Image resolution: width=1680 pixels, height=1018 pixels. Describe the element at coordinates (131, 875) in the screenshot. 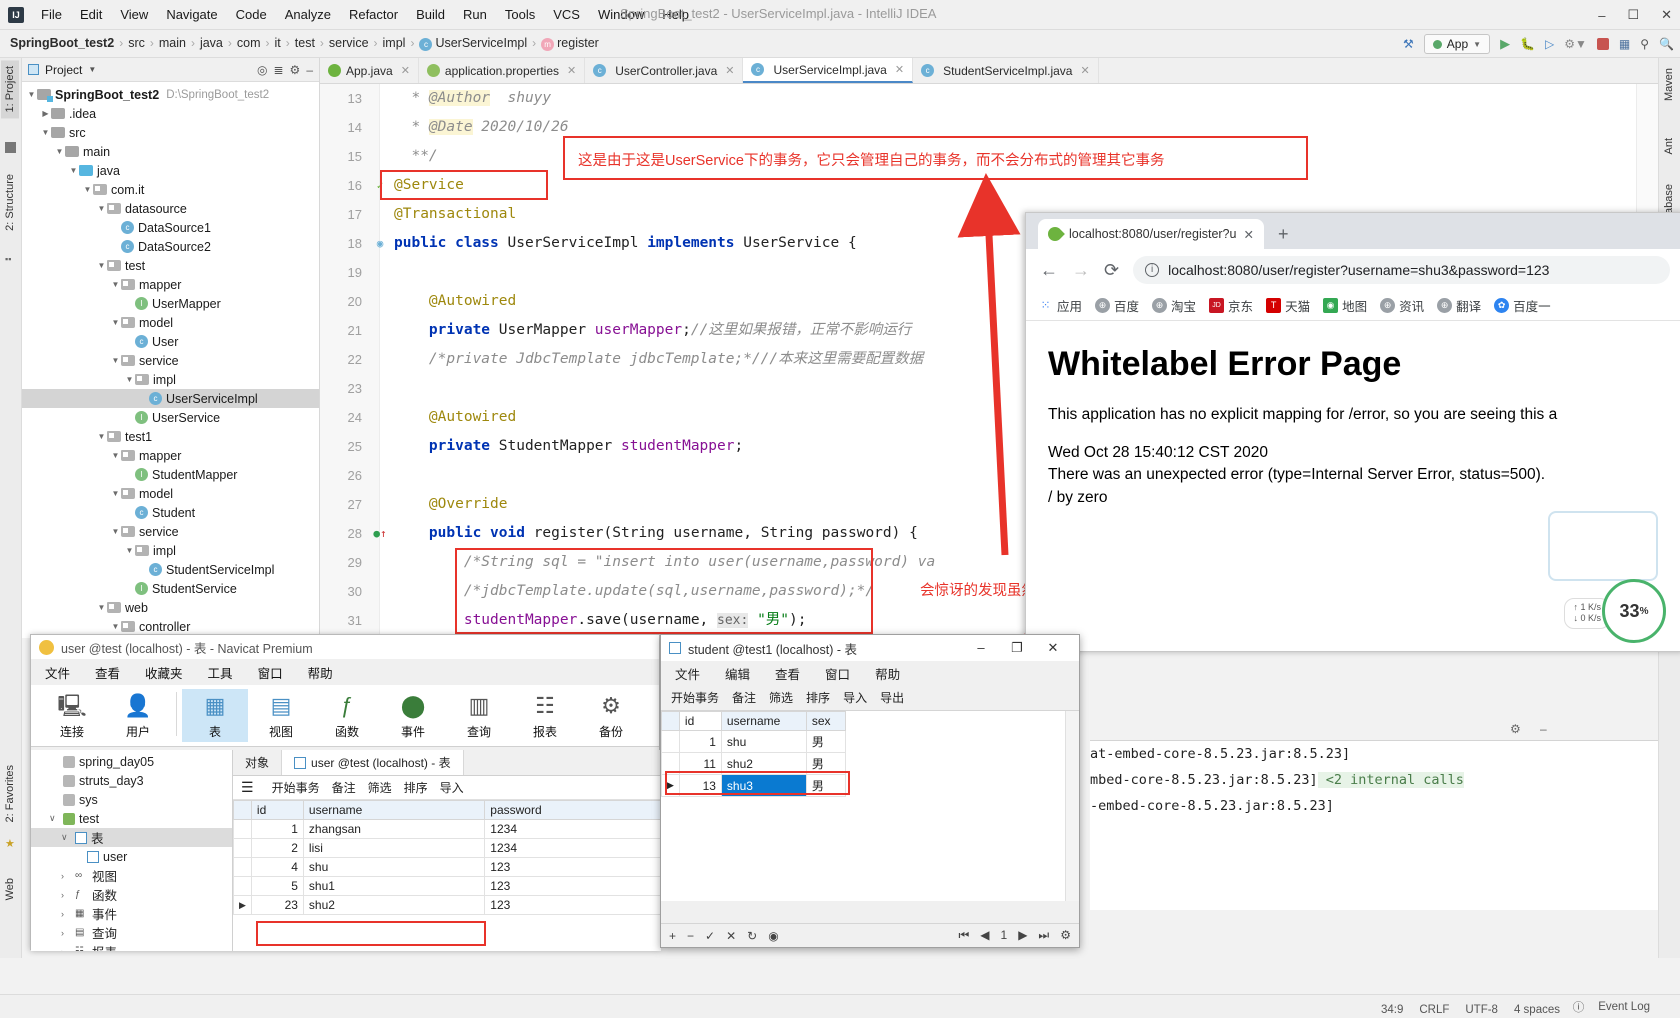

I see `navicat-tree-: › ∞ 视图` at that location.